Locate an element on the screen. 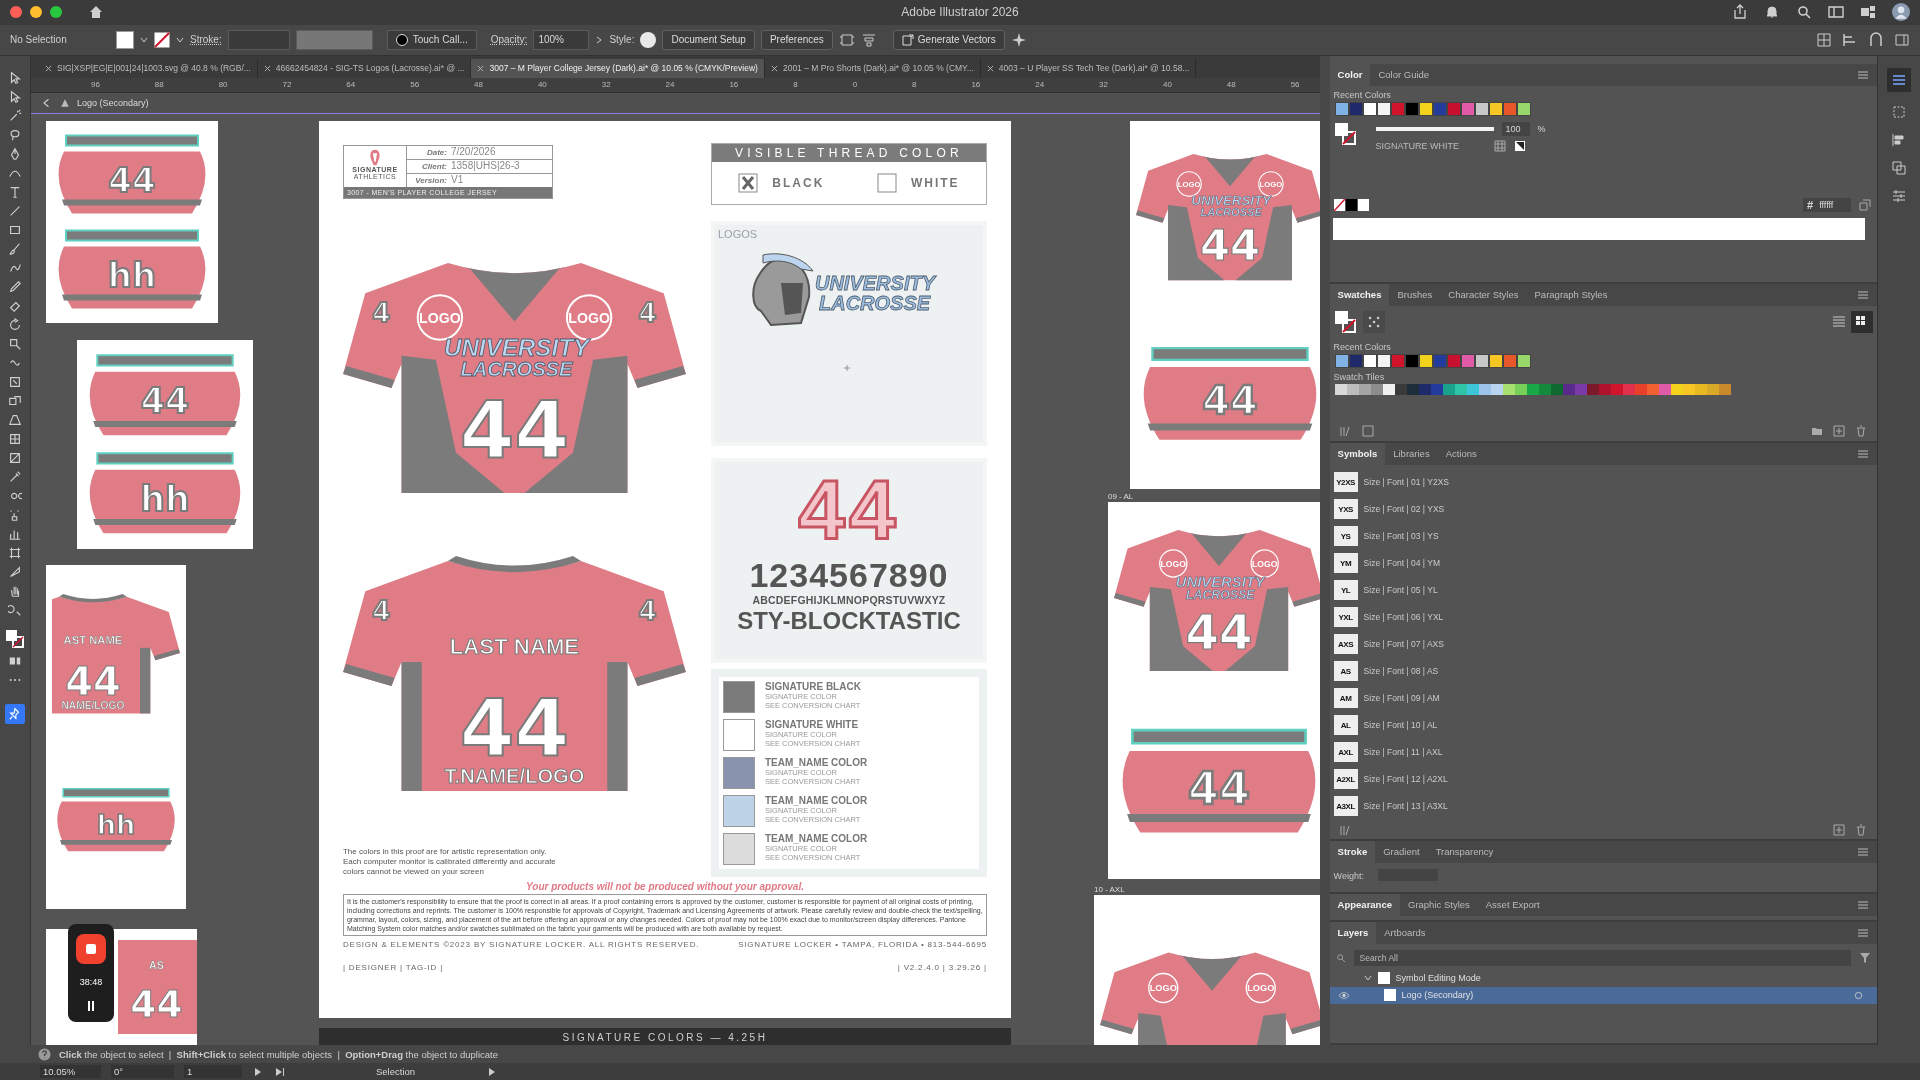 Image resolution: width=1920 pixels, height=1080 pixels. layer-row: Symbol Editing Mode is located at coordinates (1603, 978).